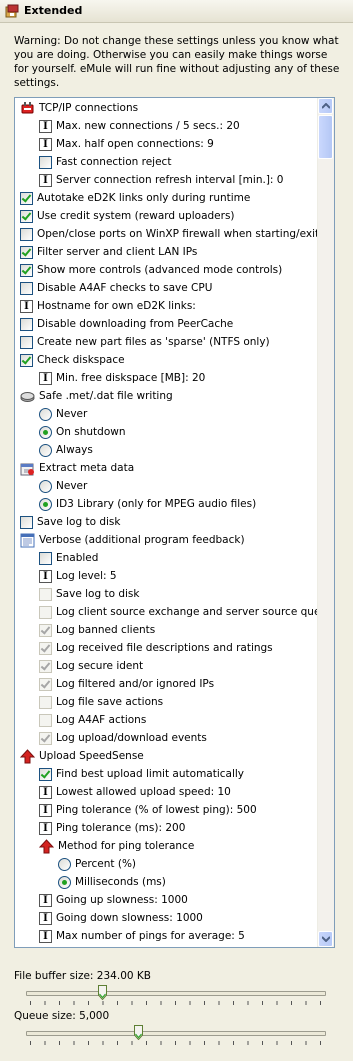 Image resolution: width=353 pixels, height=1061 pixels. What do you see at coordinates (186, 846) in the screenshot?
I see `setting-item: Method for ping tolerance` at bounding box center [186, 846].